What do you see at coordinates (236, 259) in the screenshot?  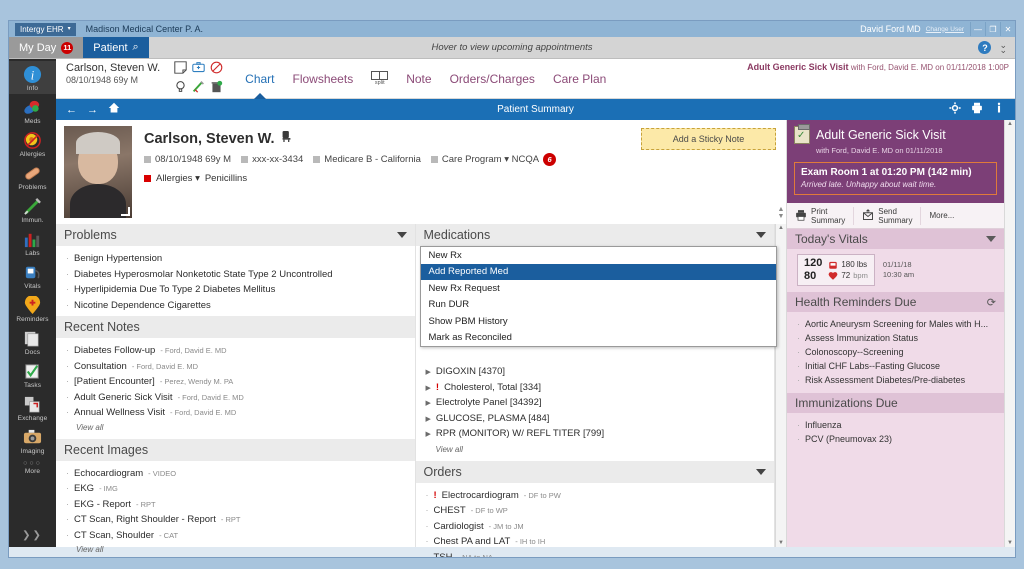 I see `list-item: · Benign Hypertension` at bounding box center [236, 259].